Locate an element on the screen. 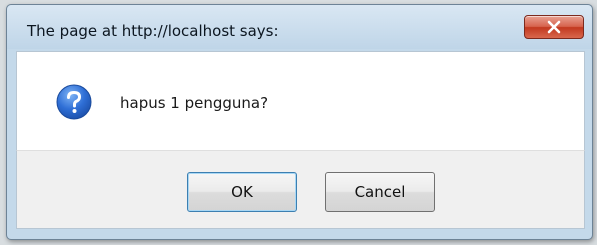 Image resolution: width=597 pixels, height=245 pixels. ok-button: OK is located at coordinates (242, 192).